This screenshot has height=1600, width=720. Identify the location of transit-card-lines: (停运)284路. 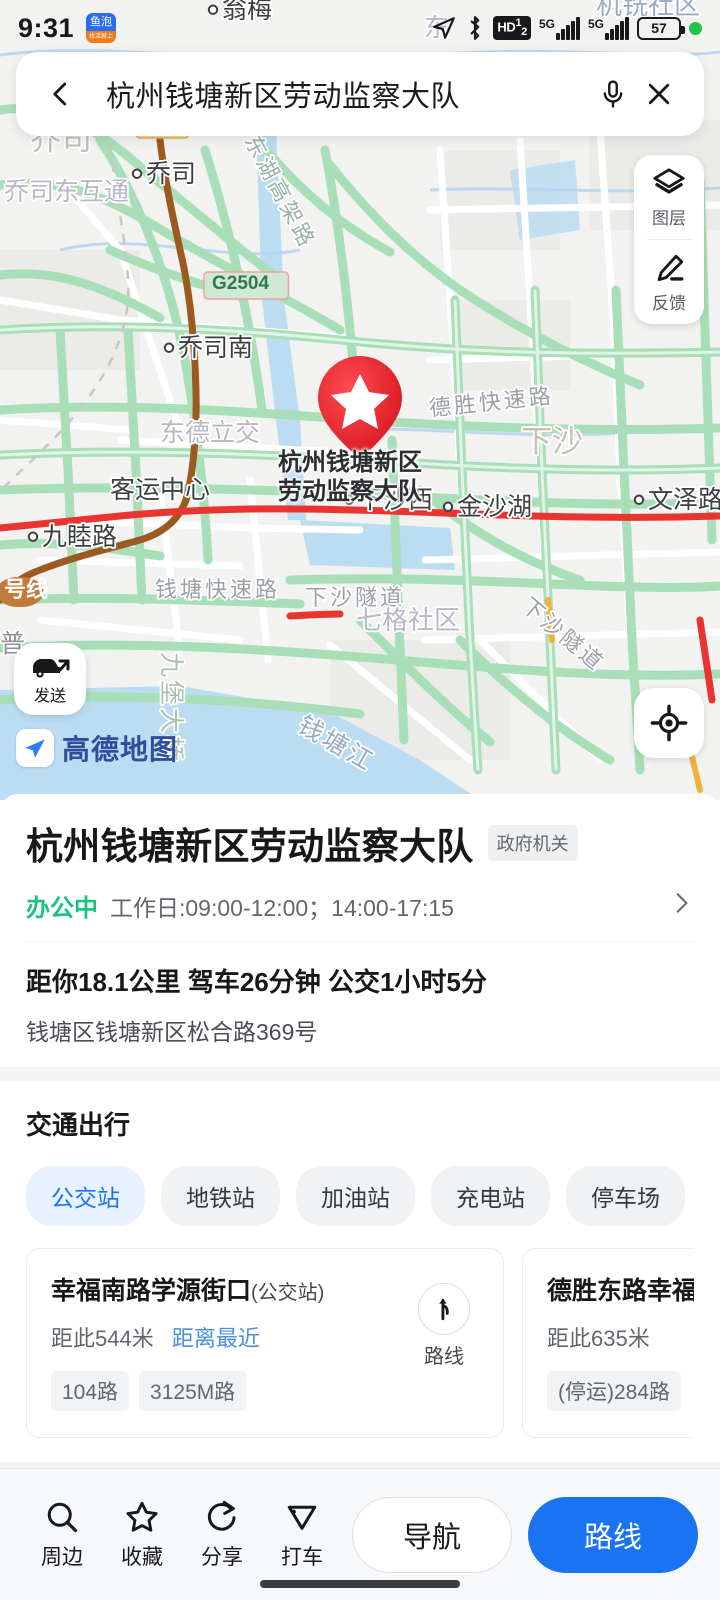
(620, 1391).